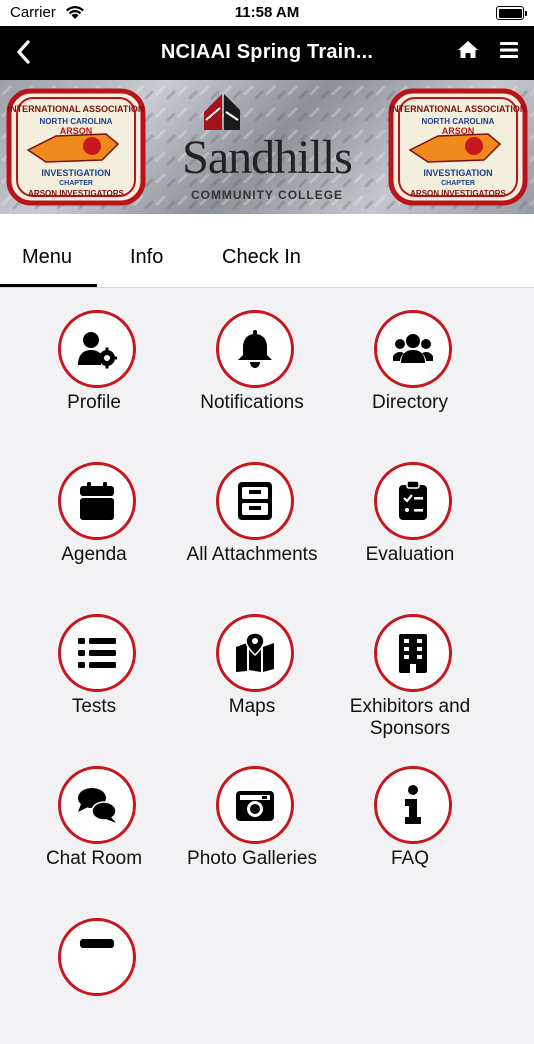 This screenshot has height=1044, width=534. I want to click on menu-item-tests: Tests, so click(97, 662).